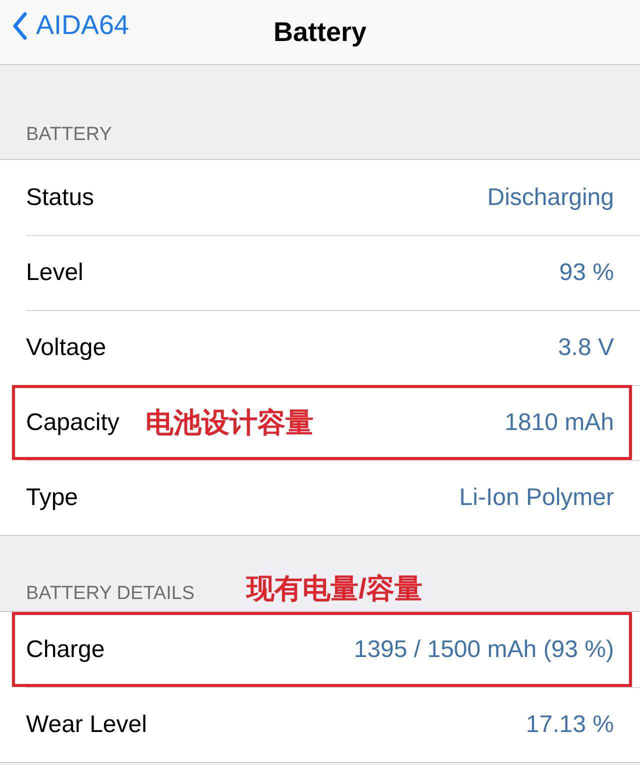 This screenshot has width=640, height=765. What do you see at coordinates (550, 198) in the screenshot?
I see `row-value: Discharging` at bounding box center [550, 198].